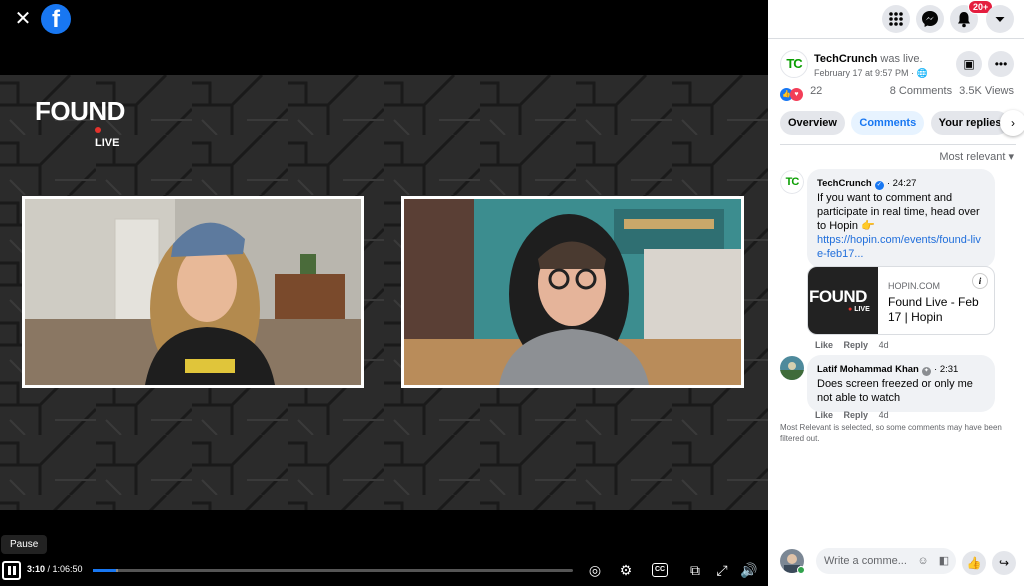 The width and height of the screenshot is (1024, 586). What do you see at coordinates (104, 570) in the screenshot?
I see `progress-fill` at bounding box center [104, 570].